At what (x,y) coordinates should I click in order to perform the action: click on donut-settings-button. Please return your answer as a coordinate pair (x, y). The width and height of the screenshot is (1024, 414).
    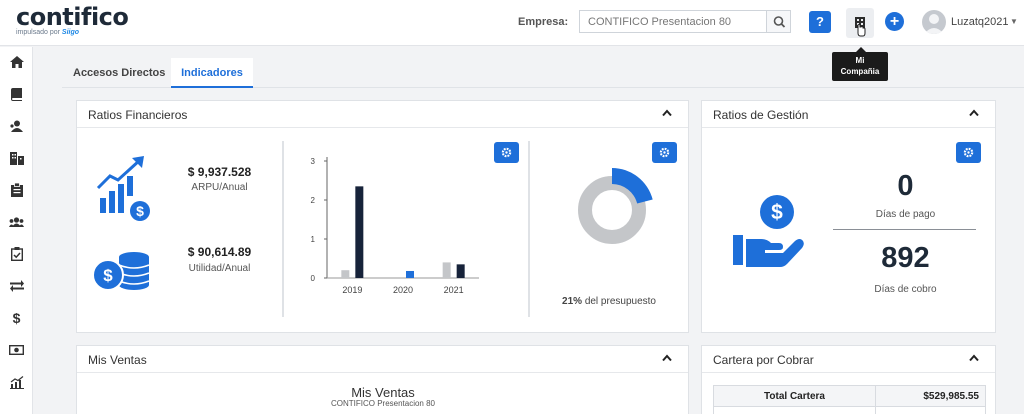
    Looking at the image, I should click on (664, 152).